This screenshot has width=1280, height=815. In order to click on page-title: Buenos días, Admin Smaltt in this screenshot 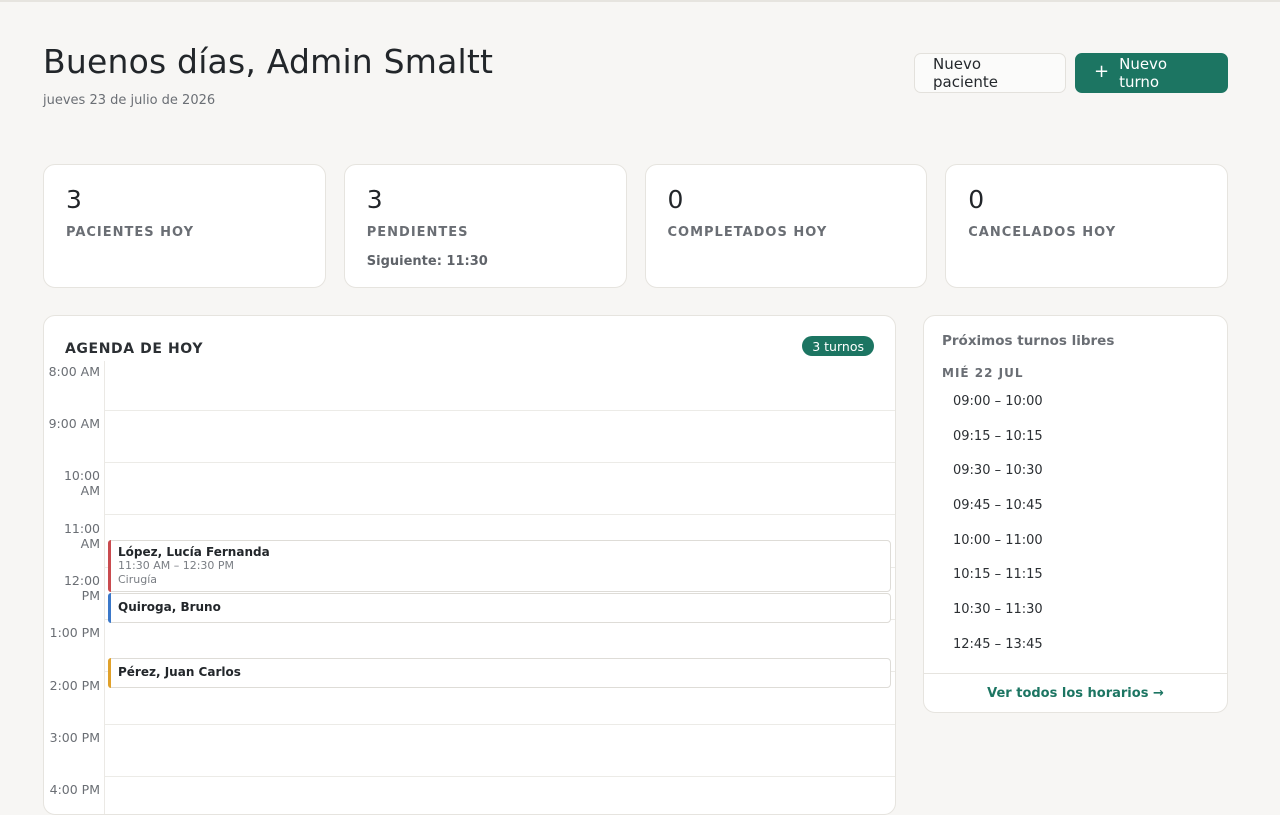, I will do `click(268, 61)`.